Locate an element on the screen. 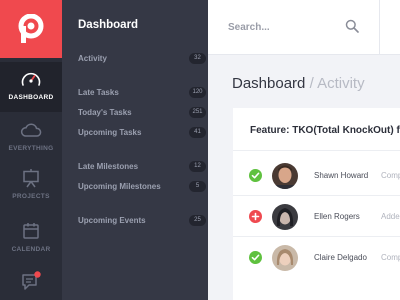 The width and height of the screenshot is (400, 300). rail-label-everything: EVERYTHING is located at coordinates (31, 148).